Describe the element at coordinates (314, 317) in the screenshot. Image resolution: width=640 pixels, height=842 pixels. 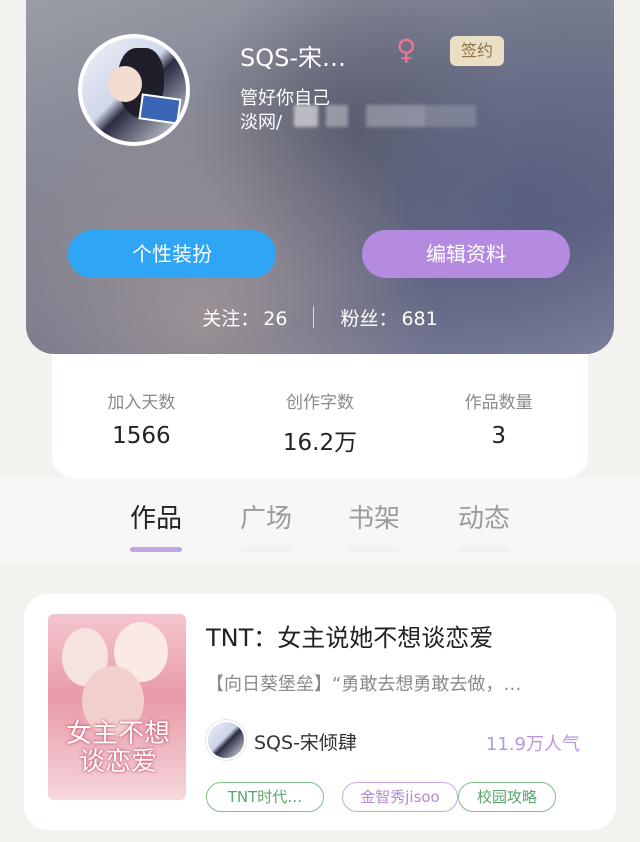
I see `divider` at that location.